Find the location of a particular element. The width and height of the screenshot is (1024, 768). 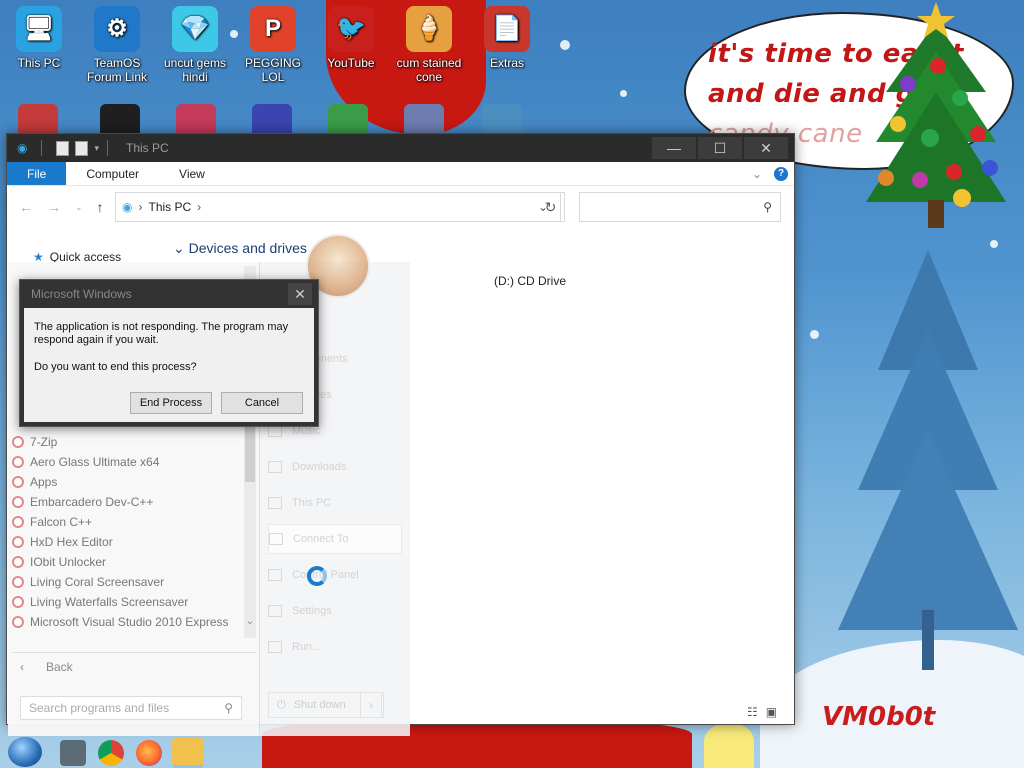

program-item: Microsoft Visual Studio 2010 Express is located at coordinates (120, 622).